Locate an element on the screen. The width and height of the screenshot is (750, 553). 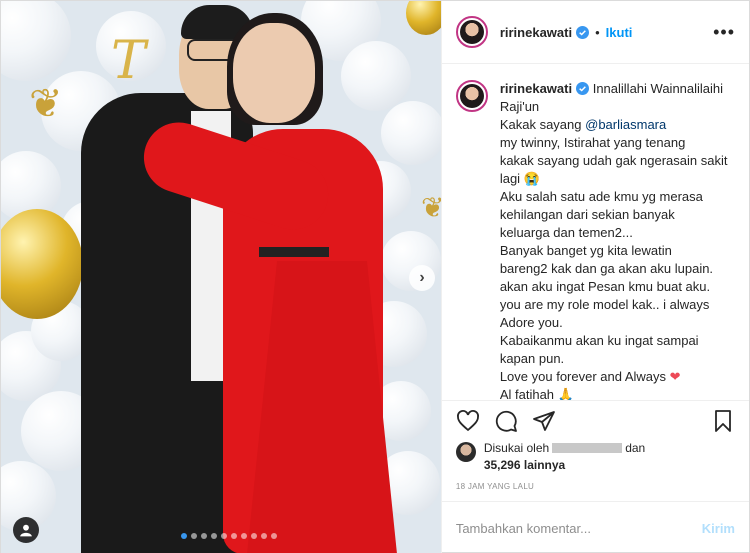
mention-link: @barliasmara is located at coordinates (625, 124).